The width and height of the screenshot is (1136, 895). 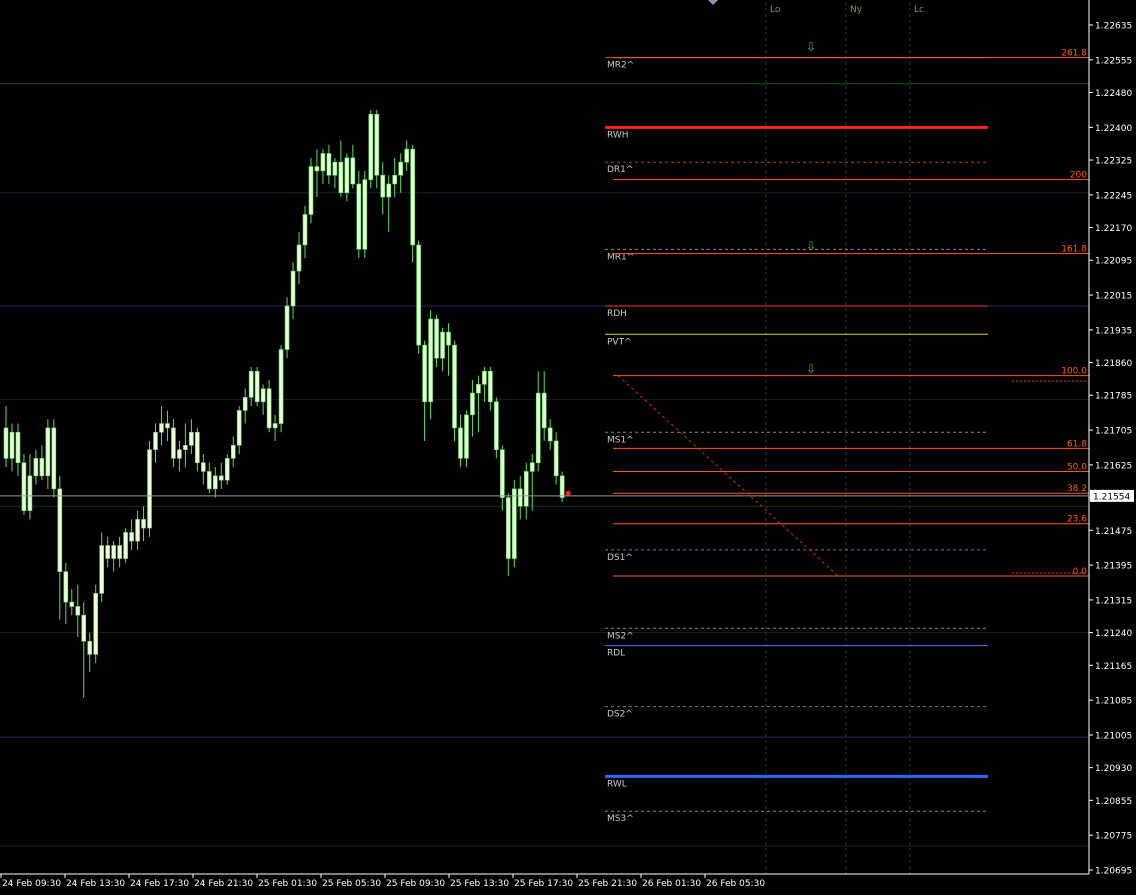 I want to click on time-tick-label: 25 Feb 09:30, so click(x=415, y=884).